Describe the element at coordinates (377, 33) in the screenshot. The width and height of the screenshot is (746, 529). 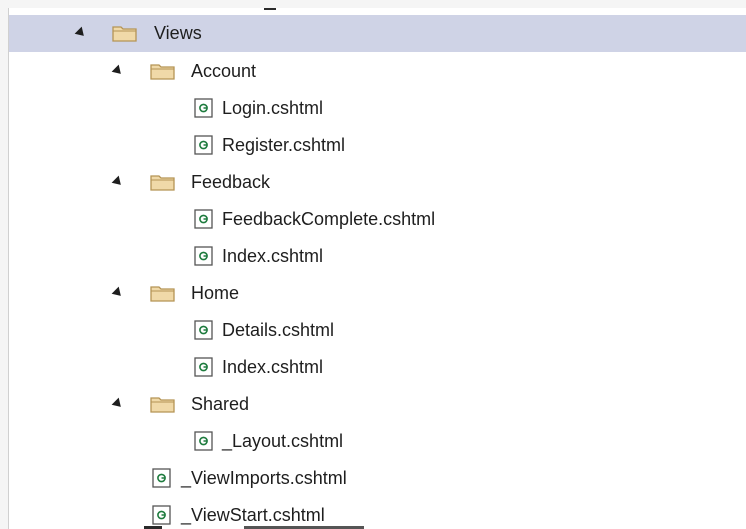
I see `tree-folder-views: Views` at that location.